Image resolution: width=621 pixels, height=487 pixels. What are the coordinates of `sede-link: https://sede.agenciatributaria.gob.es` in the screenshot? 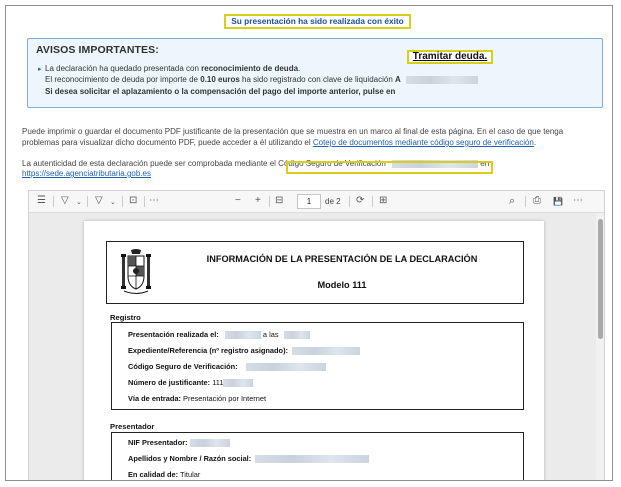 It's located at (86, 173).